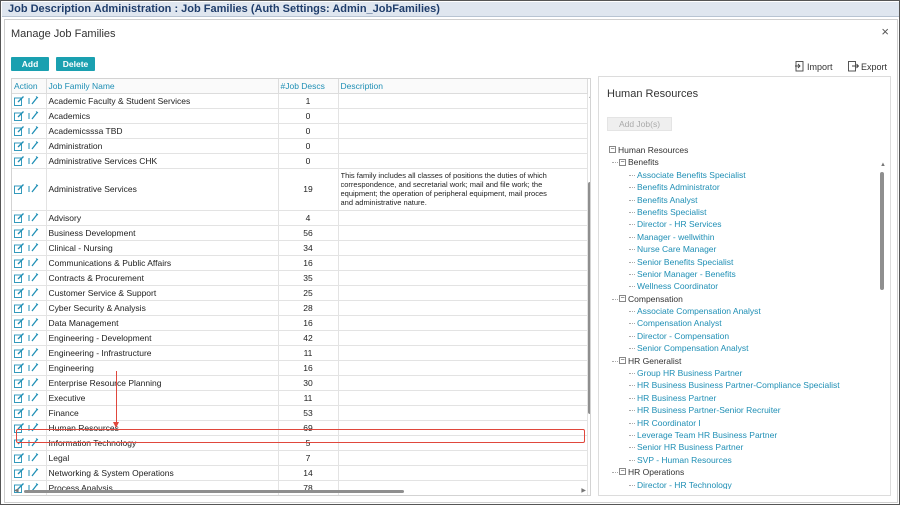 This screenshot has width=900, height=505. What do you see at coordinates (743, 348) in the screenshot?
I see `tree-job-item: Senior Compensation Analyst` at bounding box center [743, 348].